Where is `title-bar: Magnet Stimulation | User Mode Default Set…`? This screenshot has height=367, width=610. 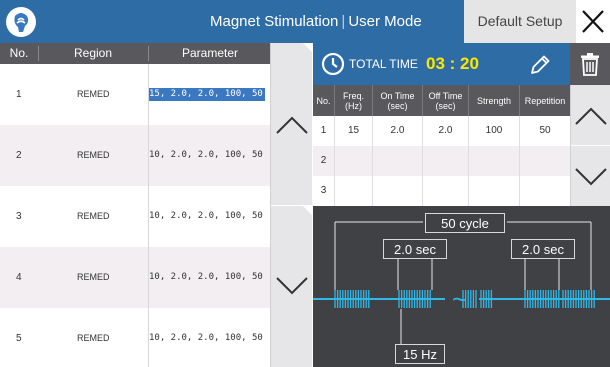
title-bar: Magnet Stimulation | User Mode Default Set… is located at coordinates (305, 21).